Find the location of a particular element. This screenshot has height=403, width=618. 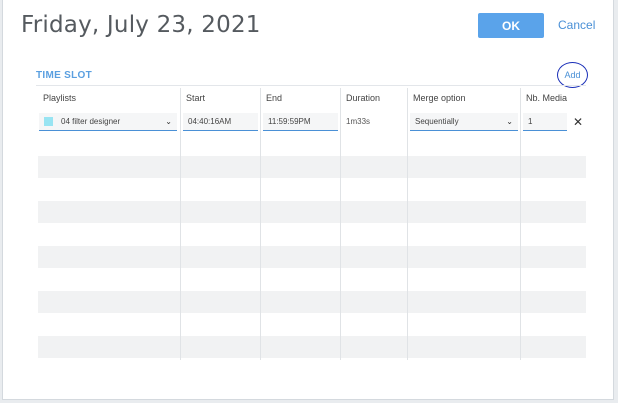

header-nb-media: Nb. Media is located at coordinates (547, 98).